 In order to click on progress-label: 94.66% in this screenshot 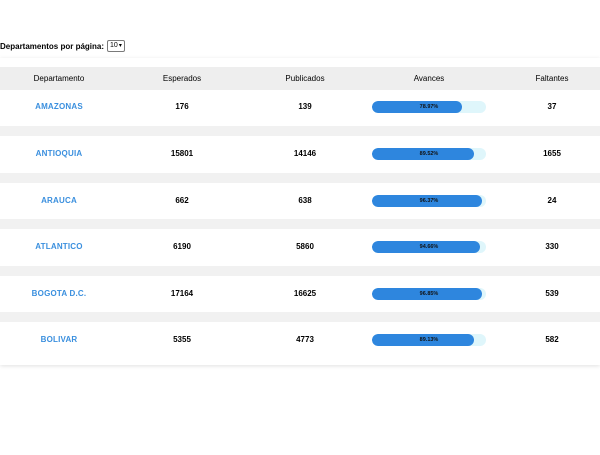, I will do `click(429, 247)`.